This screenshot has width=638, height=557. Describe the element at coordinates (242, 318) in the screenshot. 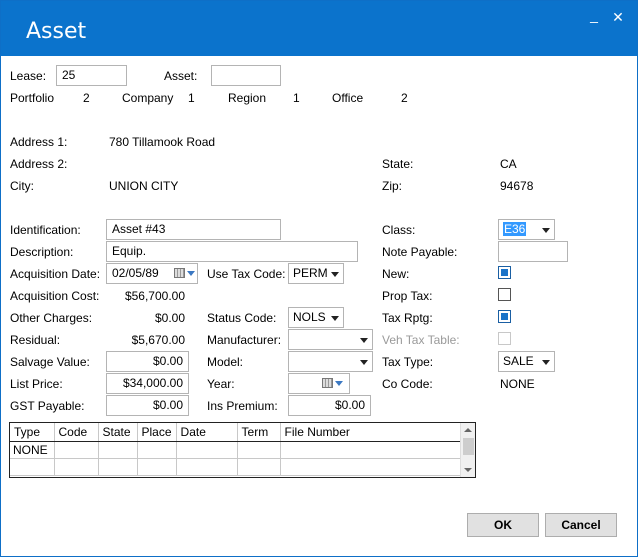

I see `status-code-label: Status Code:` at that location.